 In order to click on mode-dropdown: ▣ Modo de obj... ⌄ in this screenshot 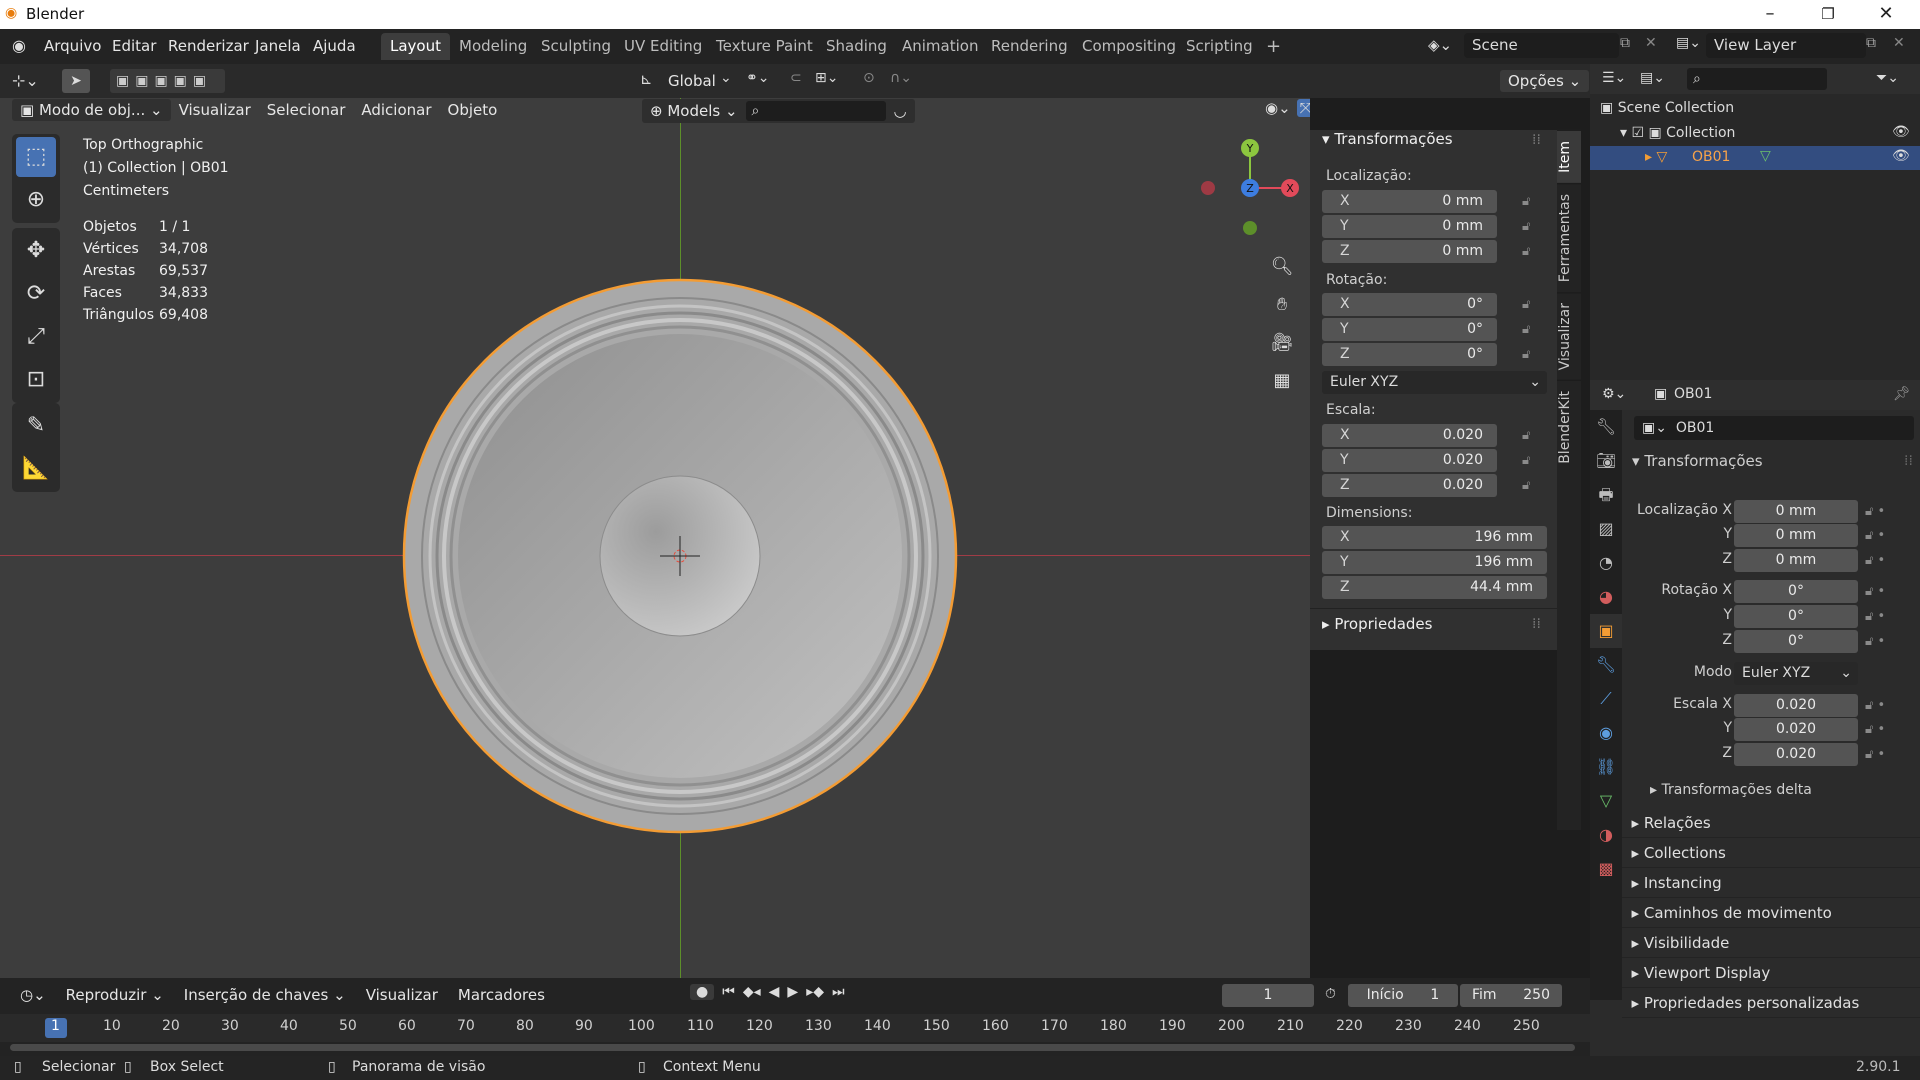, I will do `click(91, 110)`.